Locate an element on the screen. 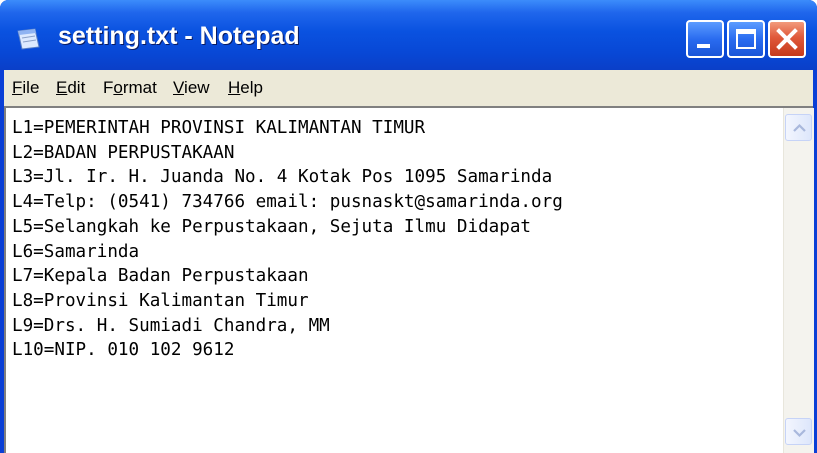 This screenshot has height=453, width=817. notepad-icon is located at coordinates (29, 39).